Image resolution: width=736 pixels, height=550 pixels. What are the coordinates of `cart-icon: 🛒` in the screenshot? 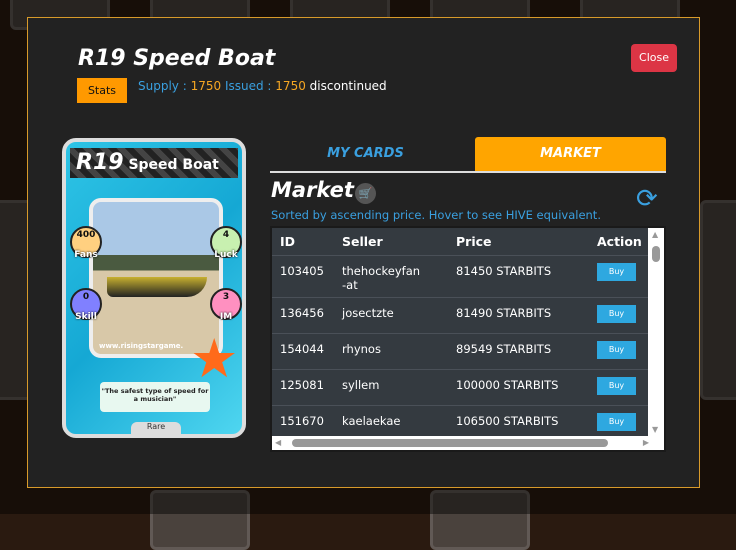 It's located at (365, 193).